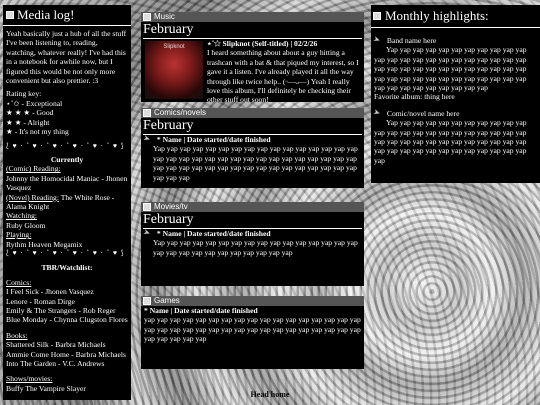 This screenshot has height=405, width=540. What do you see at coordinates (46, 14) in the screenshot?
I see `media-log-title: Media log!` at bounding box center [46, 14].